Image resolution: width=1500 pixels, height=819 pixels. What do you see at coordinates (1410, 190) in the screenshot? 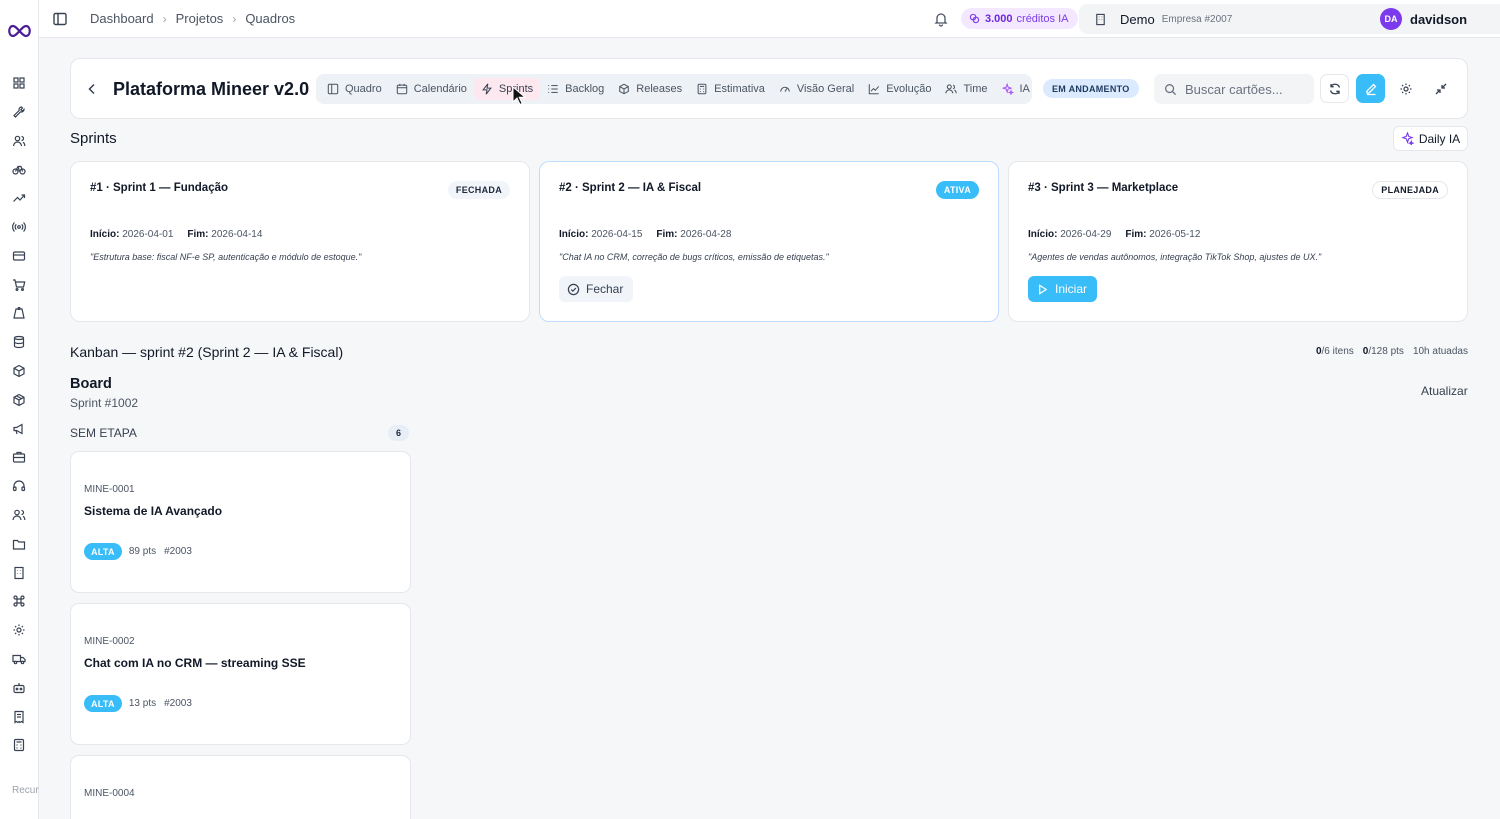
I see `sprint-status-badge: PLANEJADA` at bounding box center [1410, 190].